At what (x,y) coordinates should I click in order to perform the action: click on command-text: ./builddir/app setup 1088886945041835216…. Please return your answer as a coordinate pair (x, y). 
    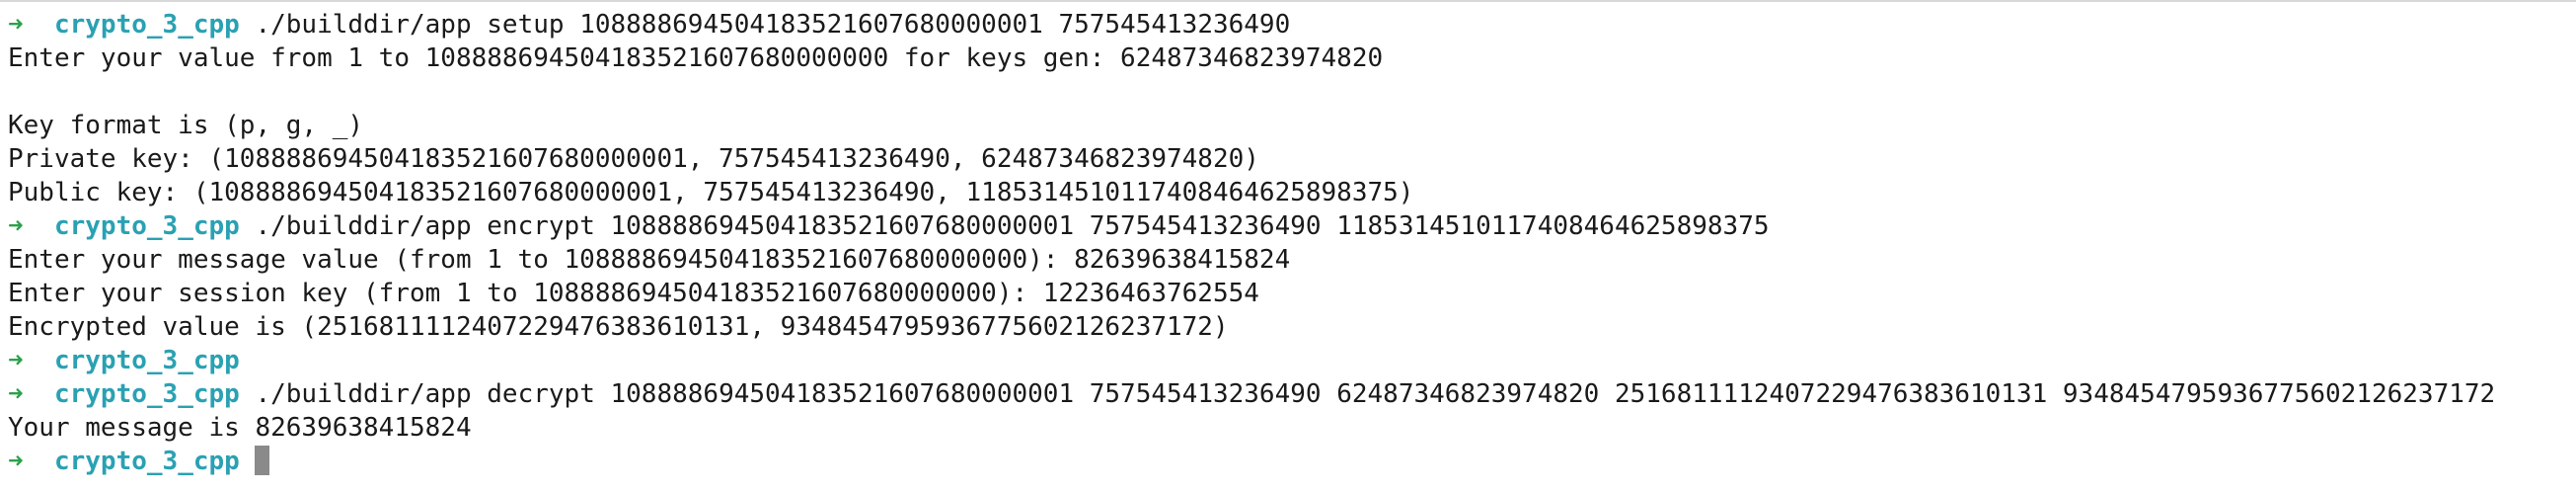
    Looking at the image, I should click on (773, 25).